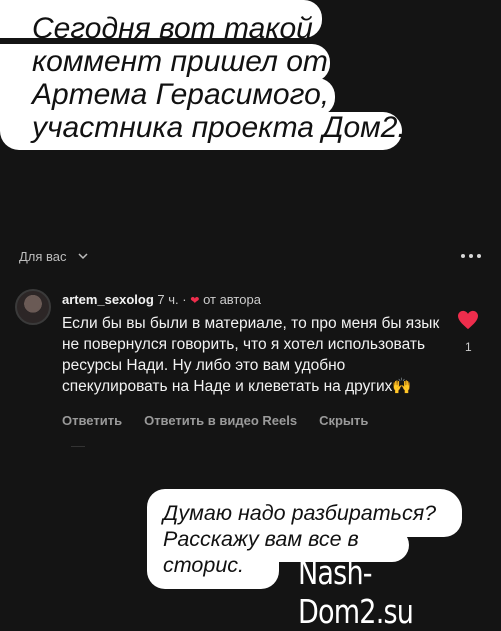 This screenshot has width=501, height=631. Describe the element at coordinates (78, 446) in the screenshot. I see `divider` at that location.